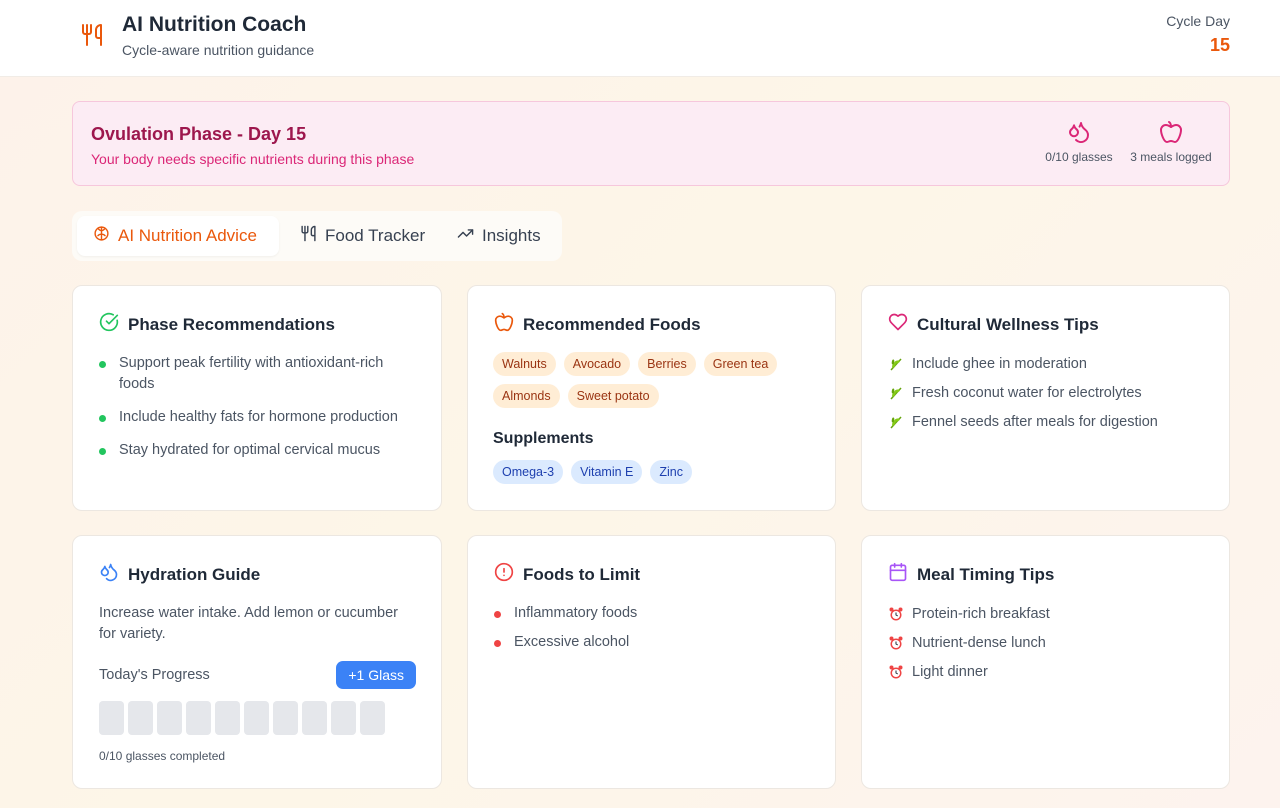 This screenshot has width=1280, height=808. I want to click on card-title: Meal Timing Tips, so click(986, 574).